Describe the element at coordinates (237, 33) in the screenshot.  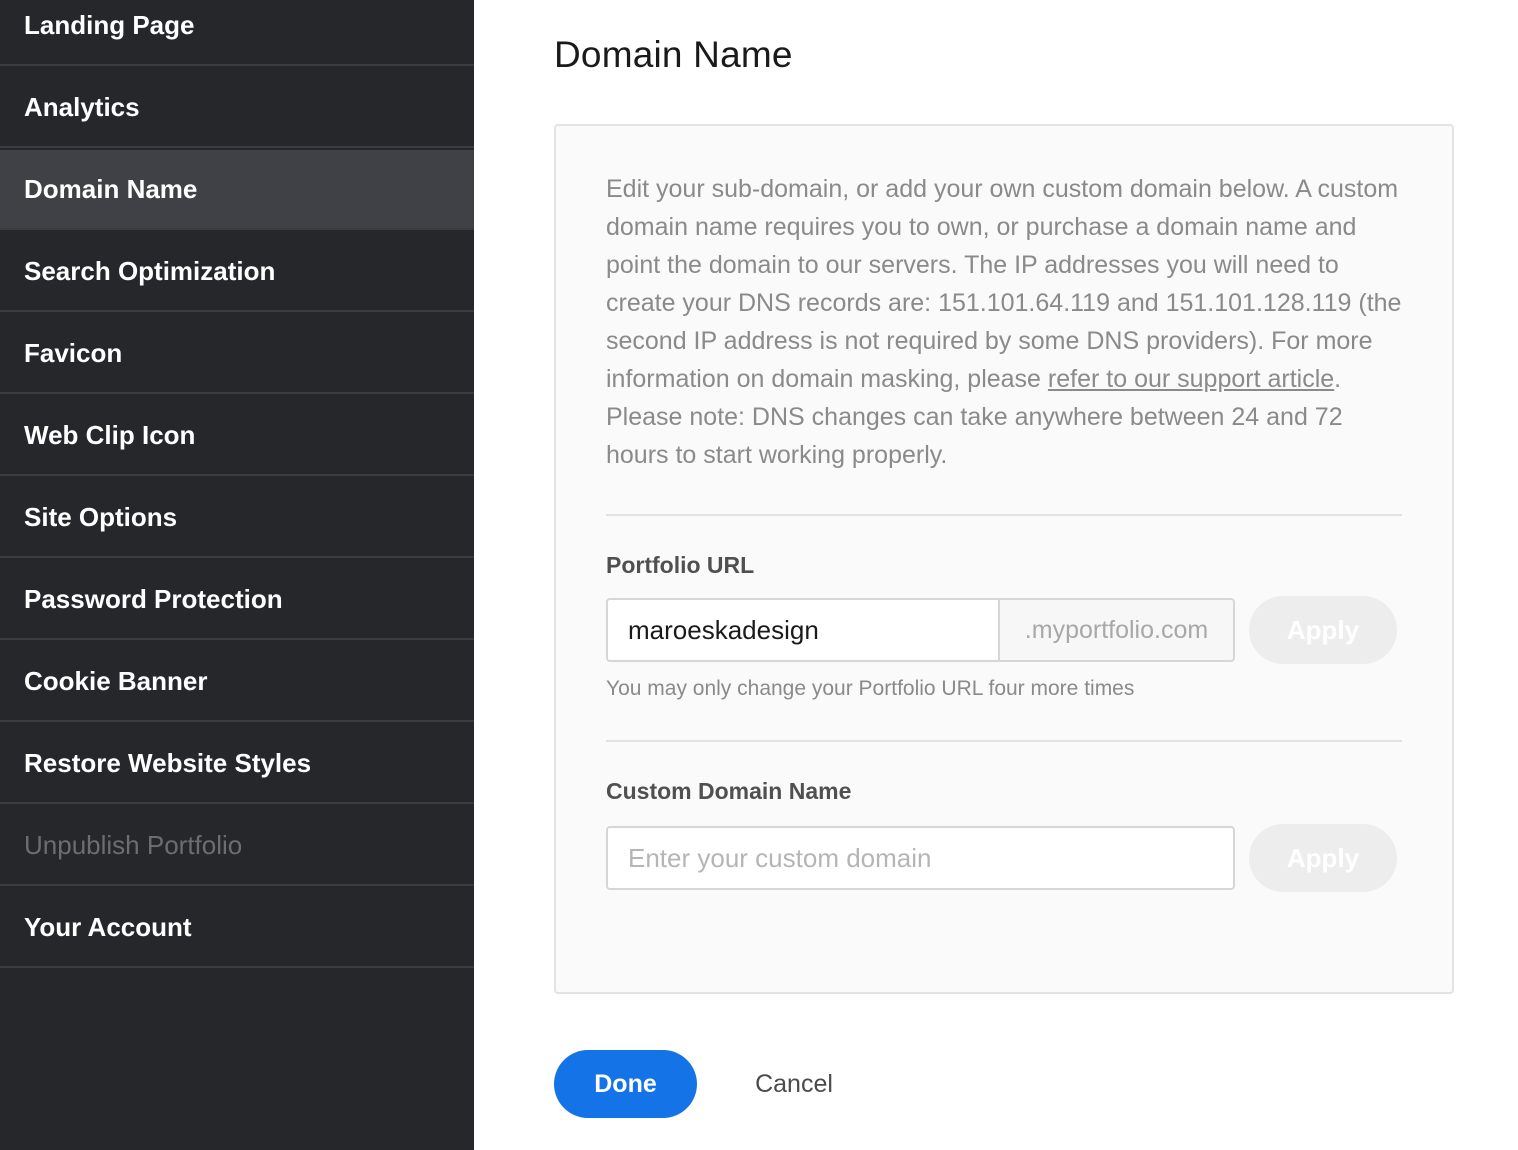
I see `sidebar-item-landing-page: Landing Page` at that location.